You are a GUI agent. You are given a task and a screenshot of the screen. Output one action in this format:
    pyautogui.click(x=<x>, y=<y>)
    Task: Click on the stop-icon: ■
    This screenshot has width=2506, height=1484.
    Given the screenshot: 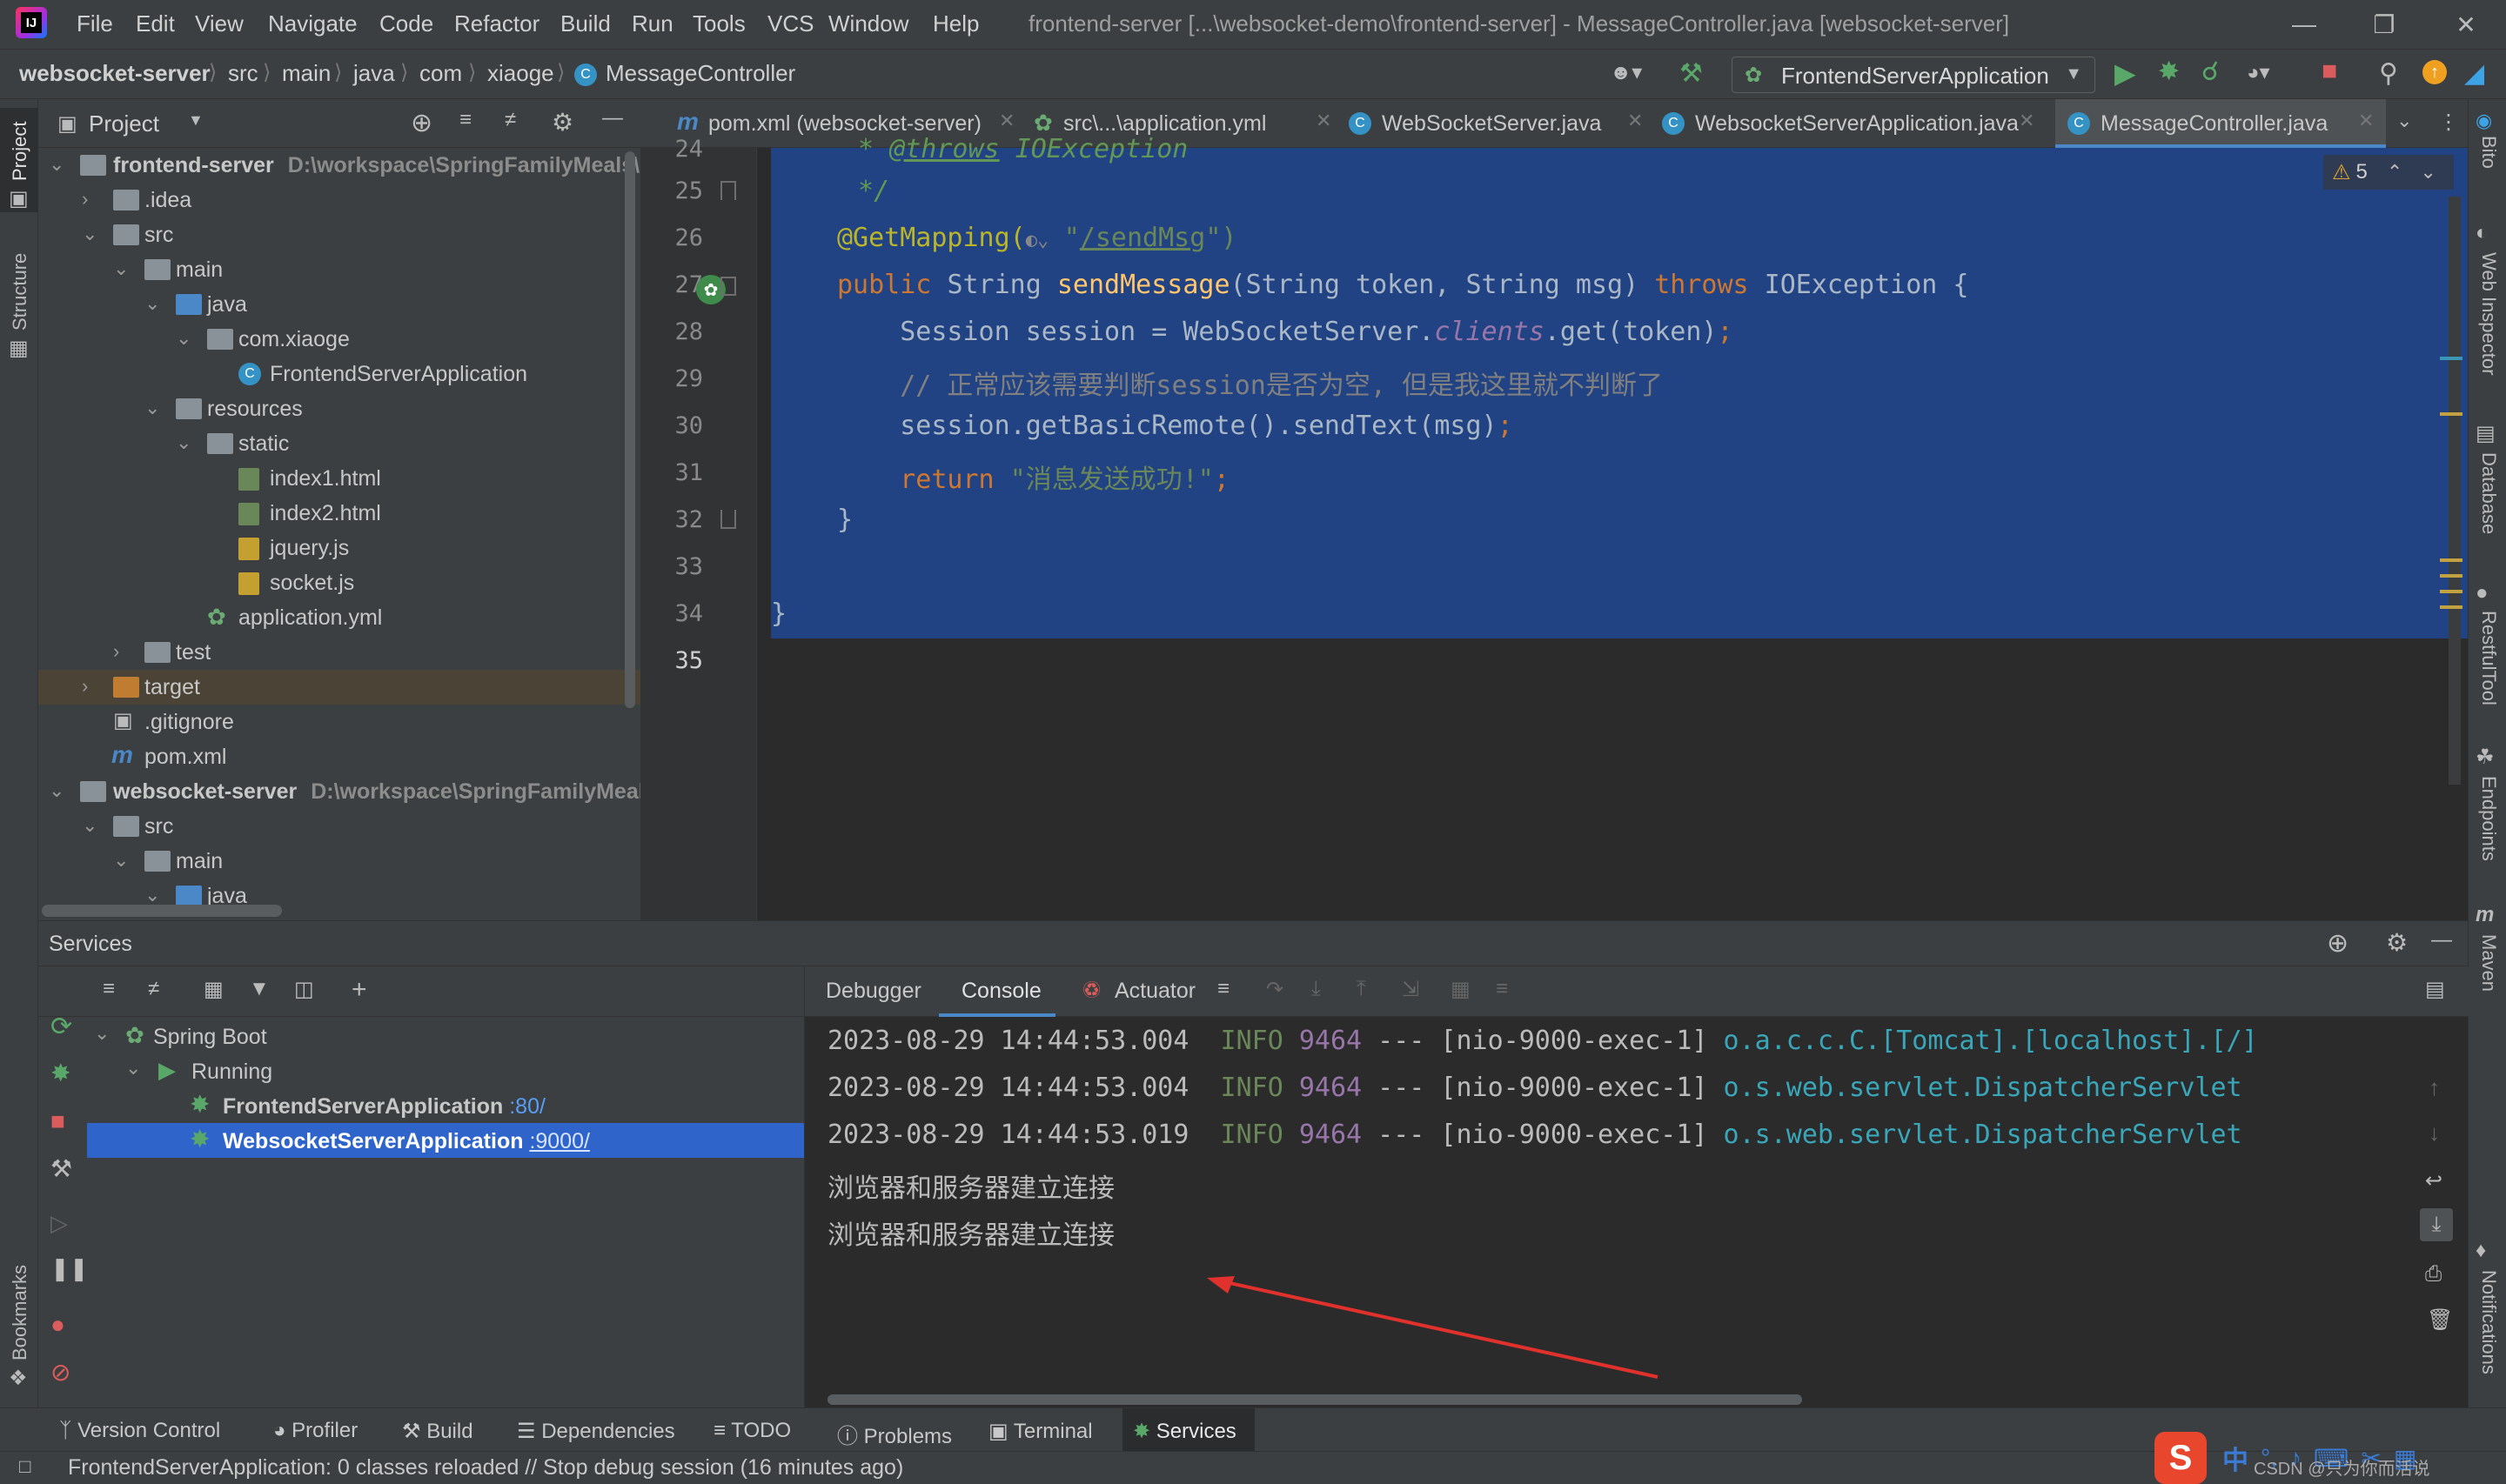 What is the action you would take?
    pyautogui.click(x=2329, y=71)
    